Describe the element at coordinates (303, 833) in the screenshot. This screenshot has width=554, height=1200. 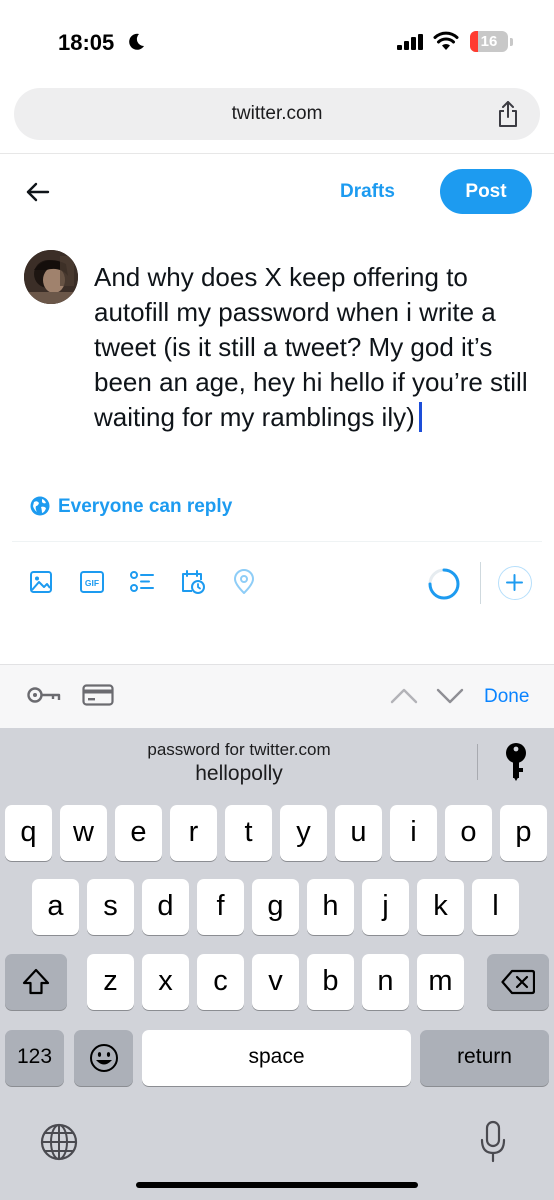
I see `key-y: y` at that location.